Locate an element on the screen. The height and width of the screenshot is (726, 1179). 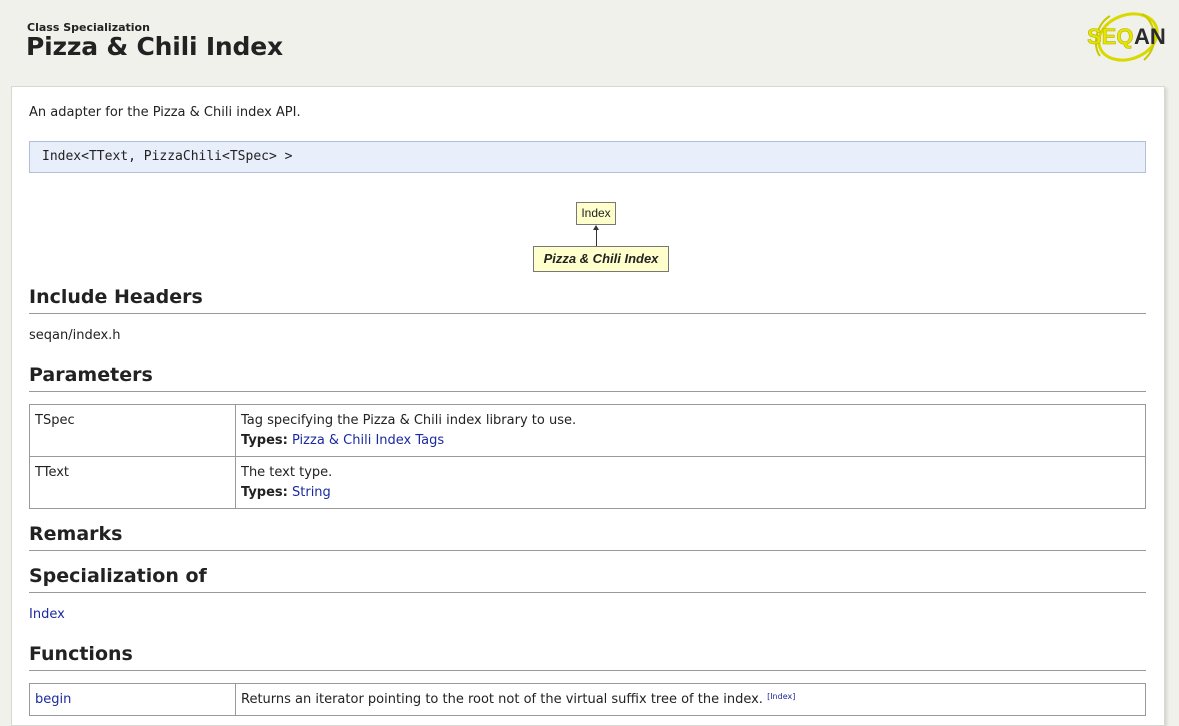
functions-heading: Functions is located at coordinates (587, 657).